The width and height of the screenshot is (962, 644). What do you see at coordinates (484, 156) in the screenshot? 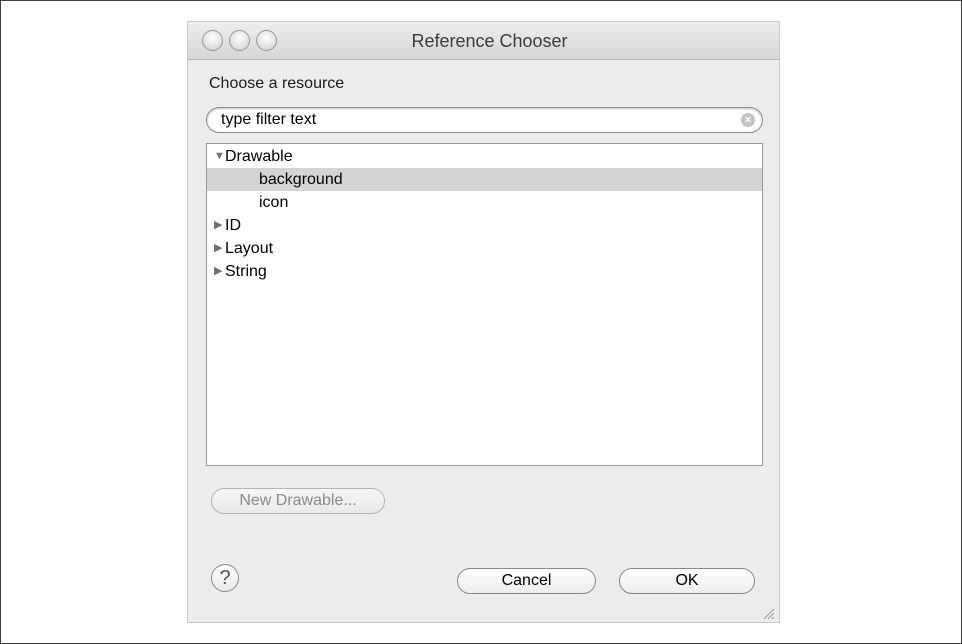
I see `tree-item-drawable: ▼ Drawable` at bounding box center [484, 156].